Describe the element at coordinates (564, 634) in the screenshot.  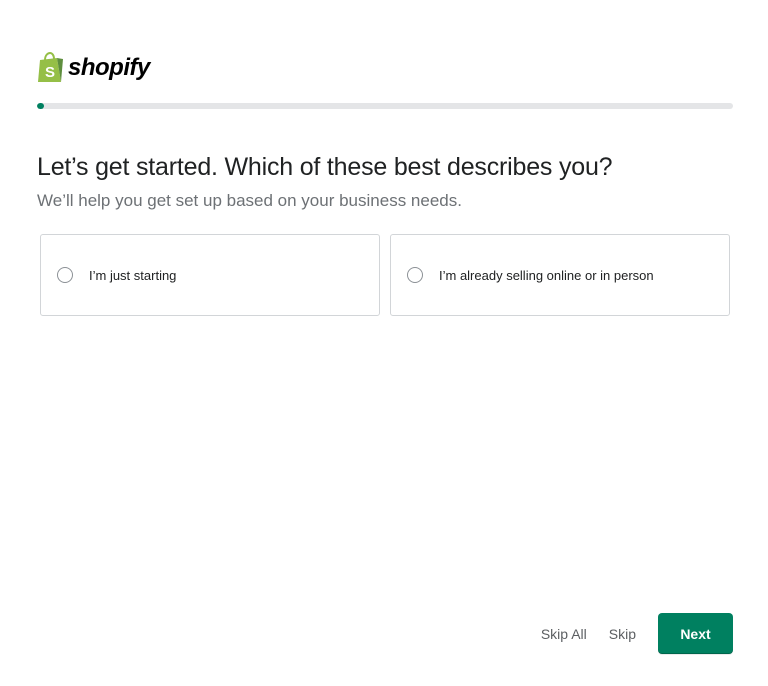
I see `skip-all-button: Skip All` at that location.